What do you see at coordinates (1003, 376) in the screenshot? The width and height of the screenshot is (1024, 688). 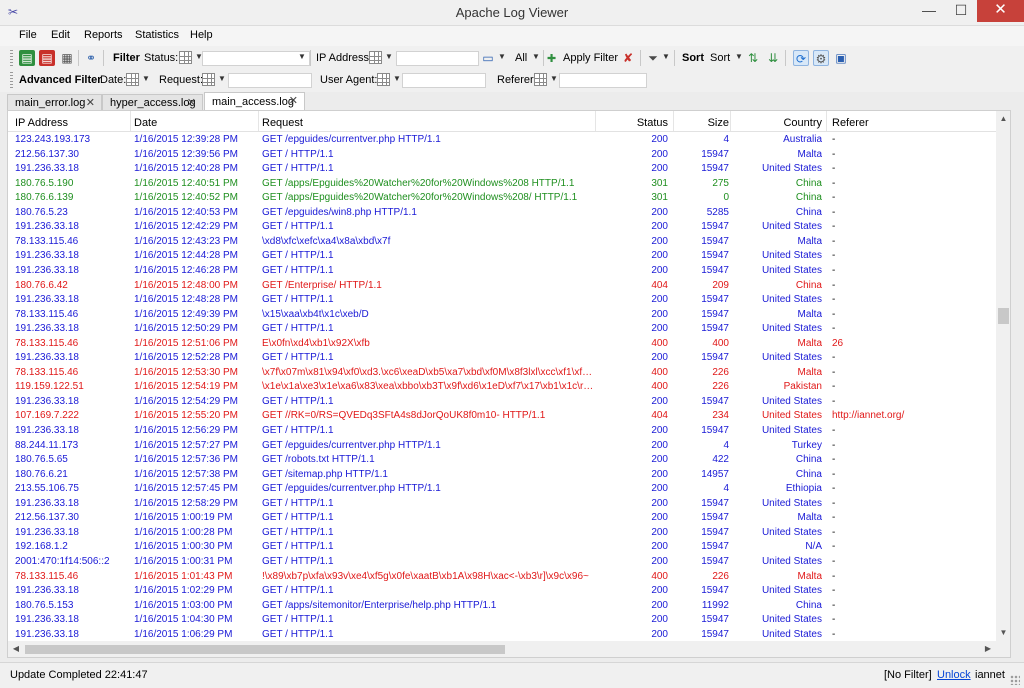 I see `vertical-scrollbar: ▲ ▼` at bounding box center [1003, 376].